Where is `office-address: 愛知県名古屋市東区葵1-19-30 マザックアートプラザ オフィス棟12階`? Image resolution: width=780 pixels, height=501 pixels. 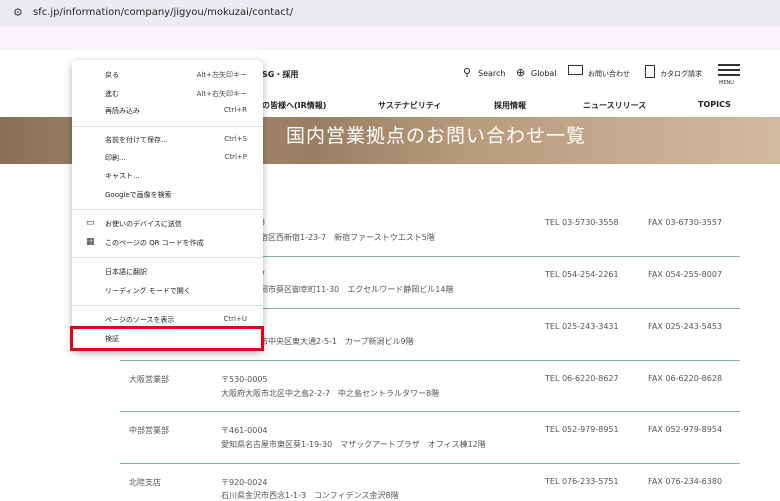 office-address: 愛知県名古屋市東区葵1-19-30 マザックアートプラザ オフィス棟12階 is located at coordinates (353, 444).